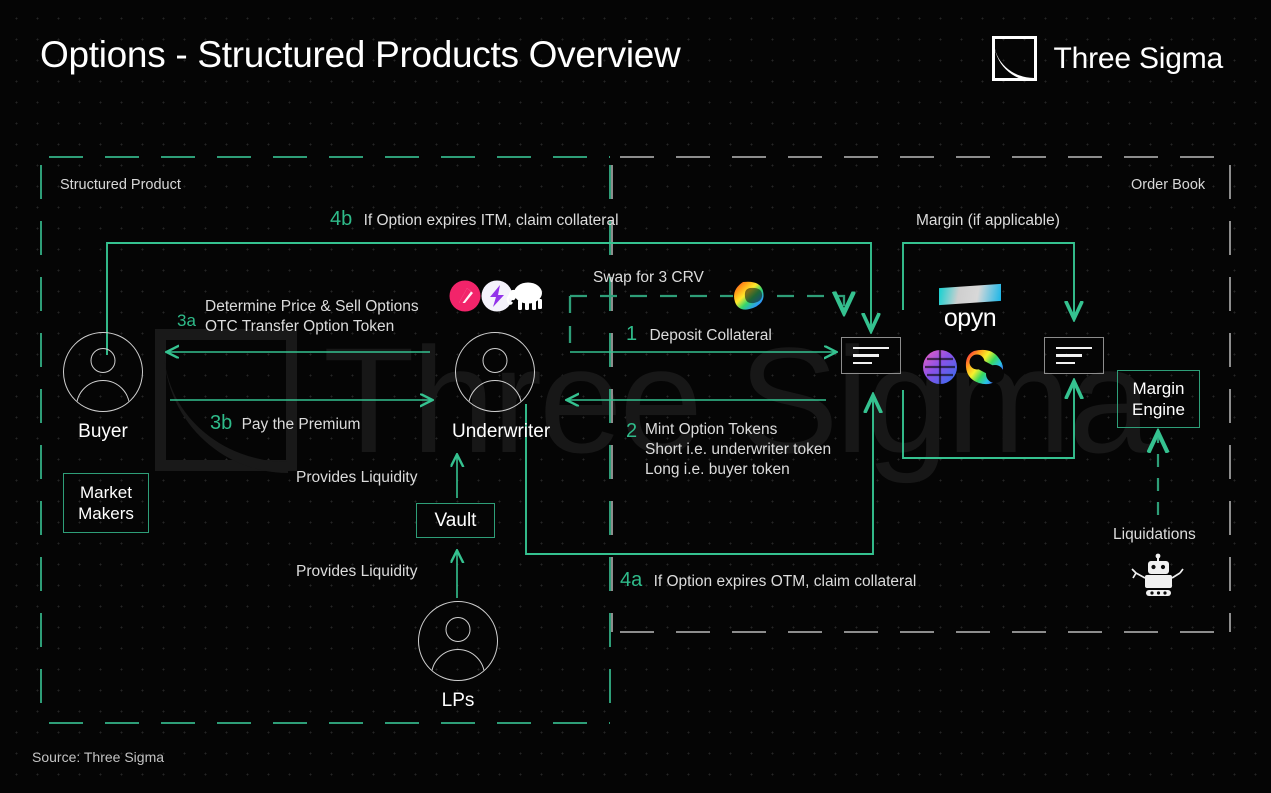  I want to click on opyn-banner-icon, so click(970, 294).